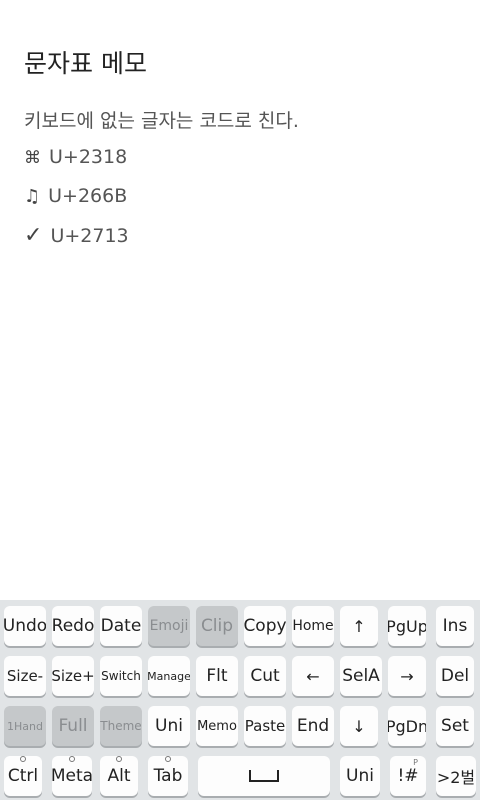  Describe the element at coordinates (121, 676) in the screenshot. I see `switch-key: Switch` at that location.